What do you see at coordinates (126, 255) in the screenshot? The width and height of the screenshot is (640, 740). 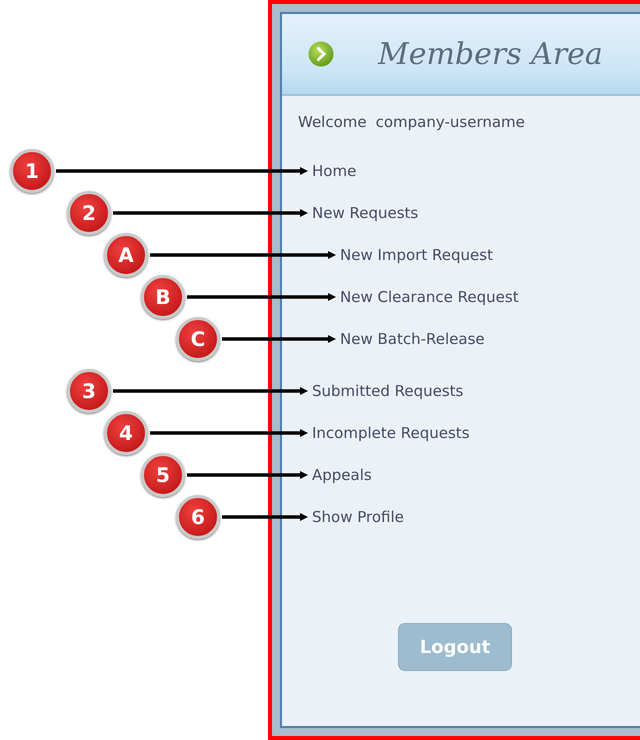 I see `callout-marker: A` at bounding box center [126, 255].